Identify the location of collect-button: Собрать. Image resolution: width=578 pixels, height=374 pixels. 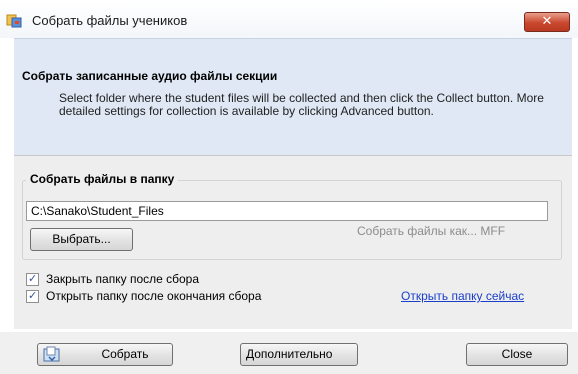
(105, 354).